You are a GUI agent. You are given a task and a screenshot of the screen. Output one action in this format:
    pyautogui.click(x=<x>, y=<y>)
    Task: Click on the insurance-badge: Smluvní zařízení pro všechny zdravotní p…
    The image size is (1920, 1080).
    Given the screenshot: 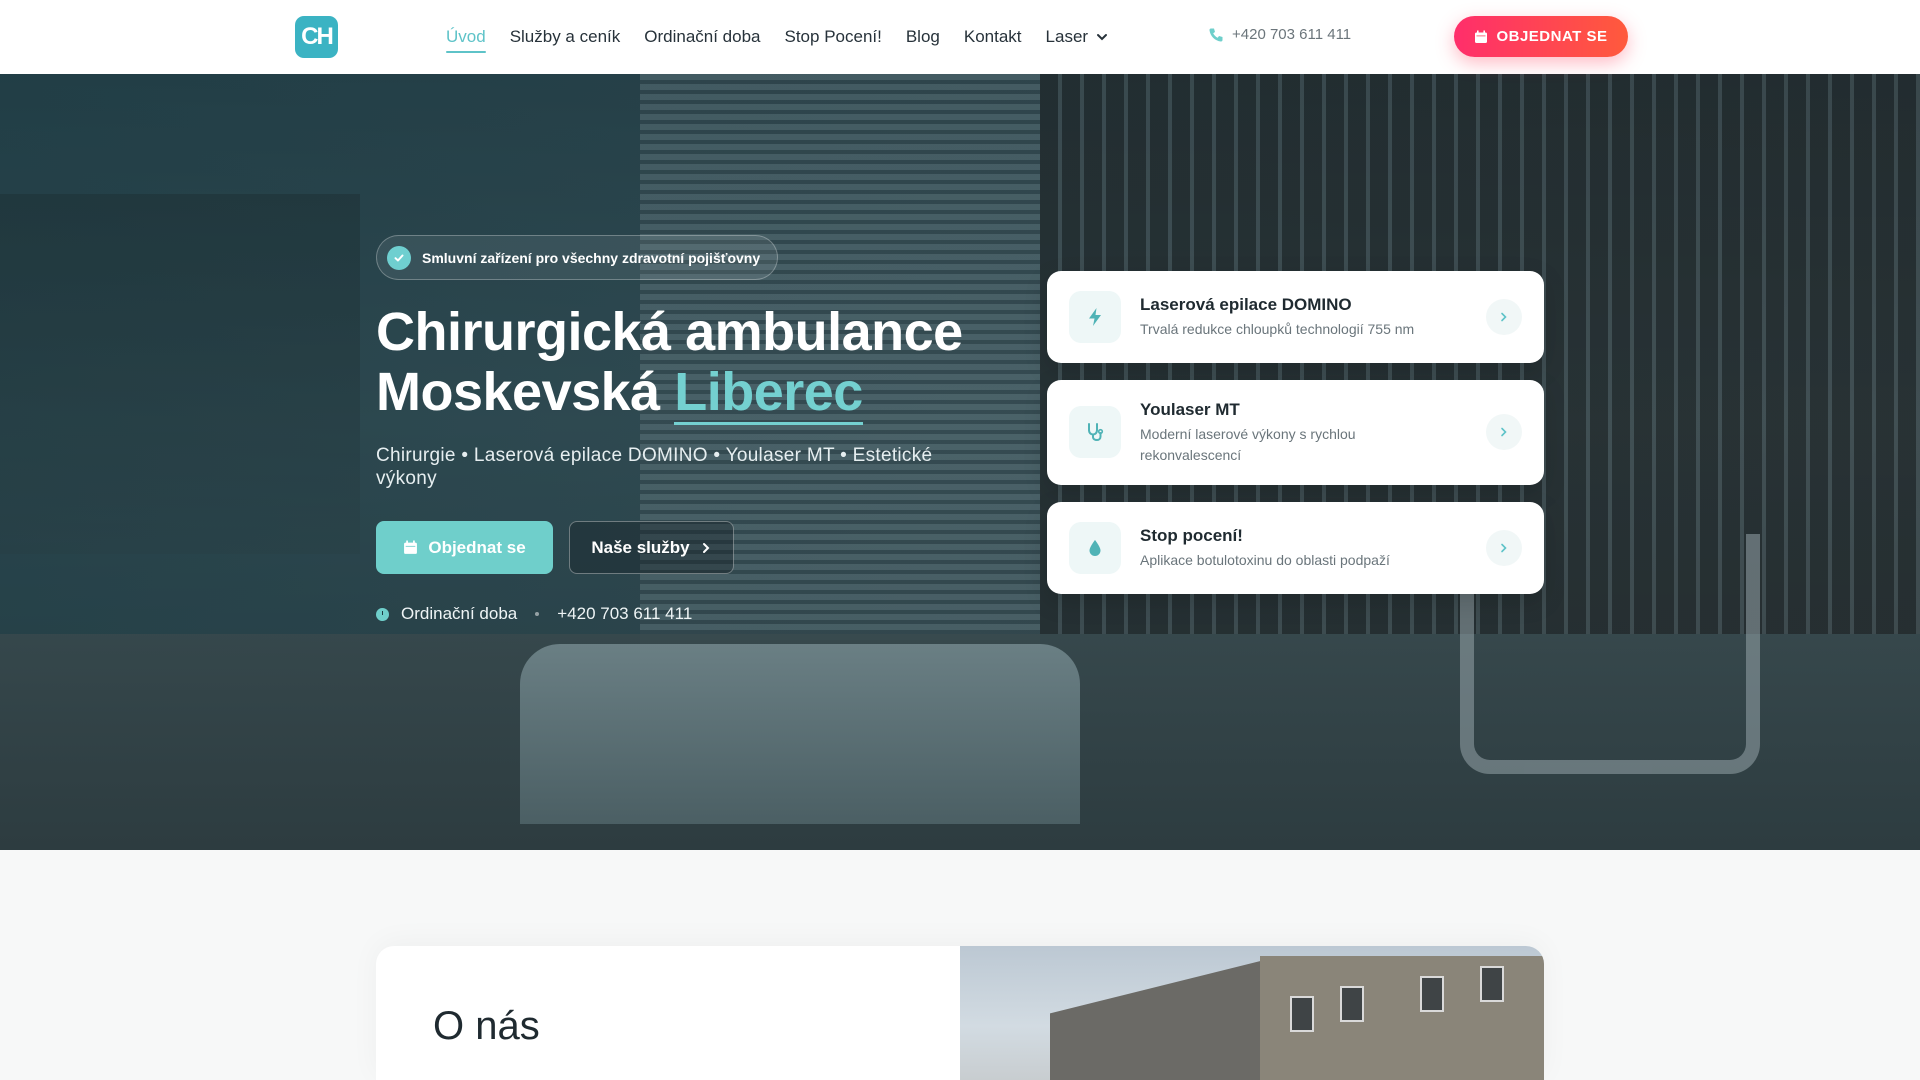 What is the action you would take?
    pyautogui.click(x=577, y=257)
    